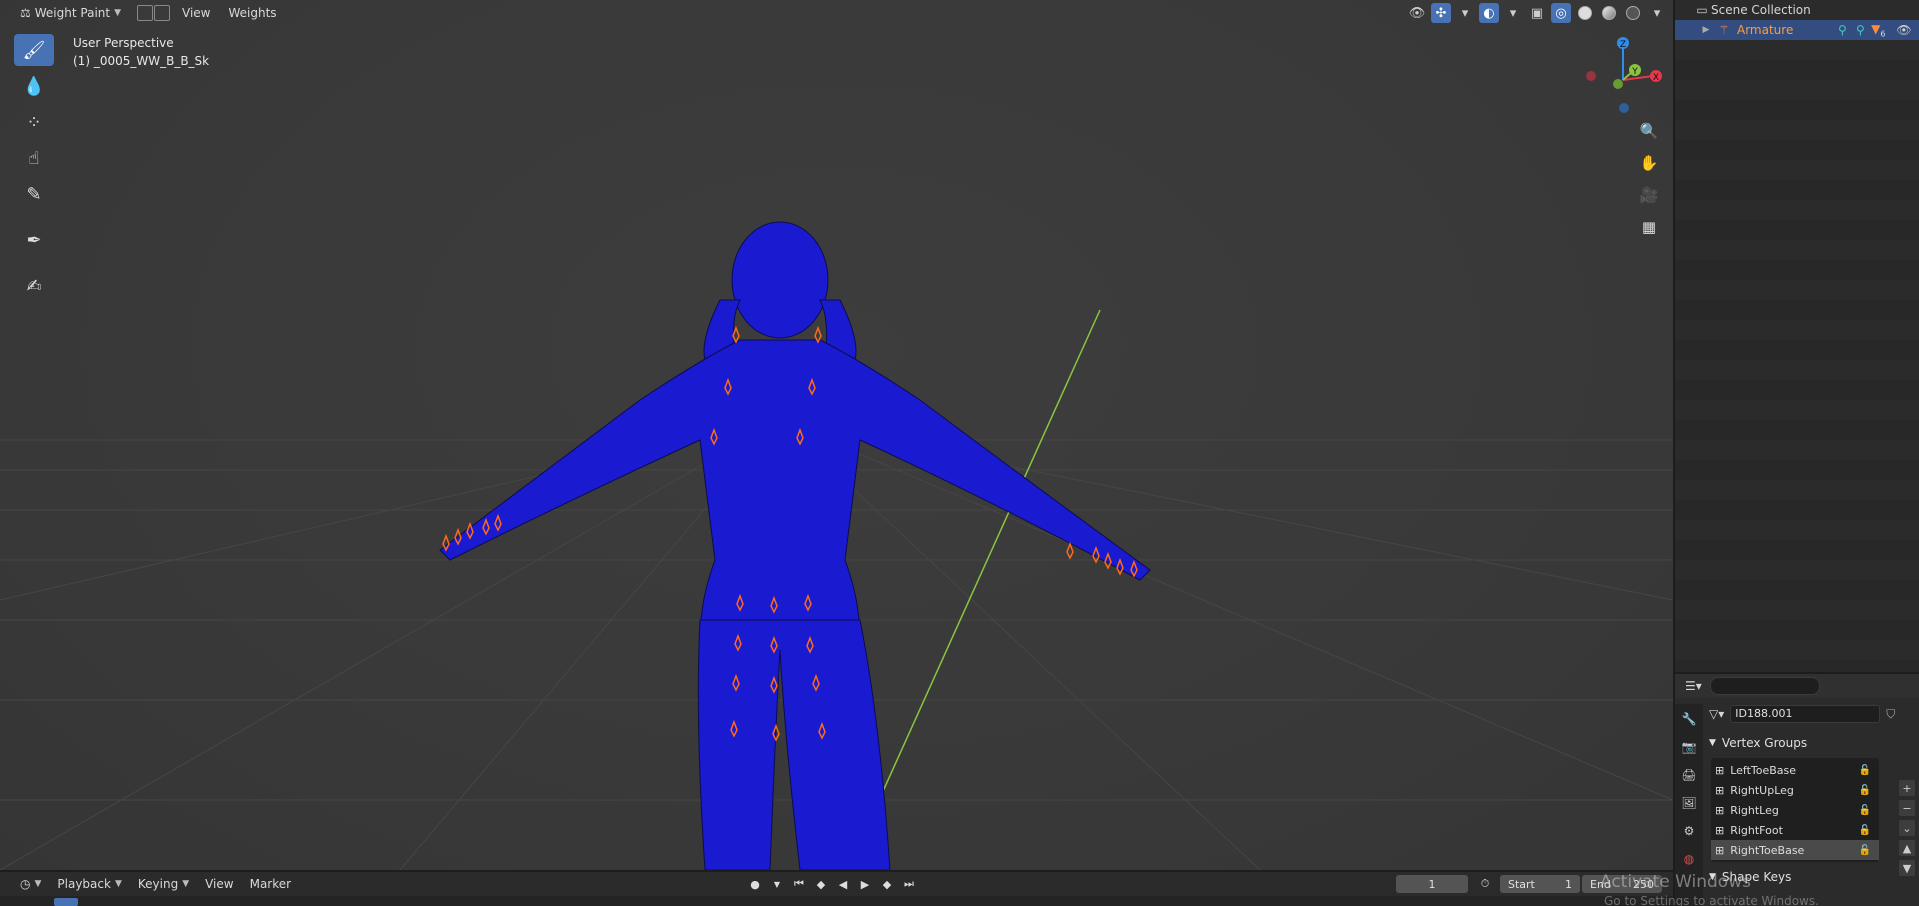 The height and width of the screenshot is (906, 1919). I want to click on add-group-button: +, so click(1907, 788).